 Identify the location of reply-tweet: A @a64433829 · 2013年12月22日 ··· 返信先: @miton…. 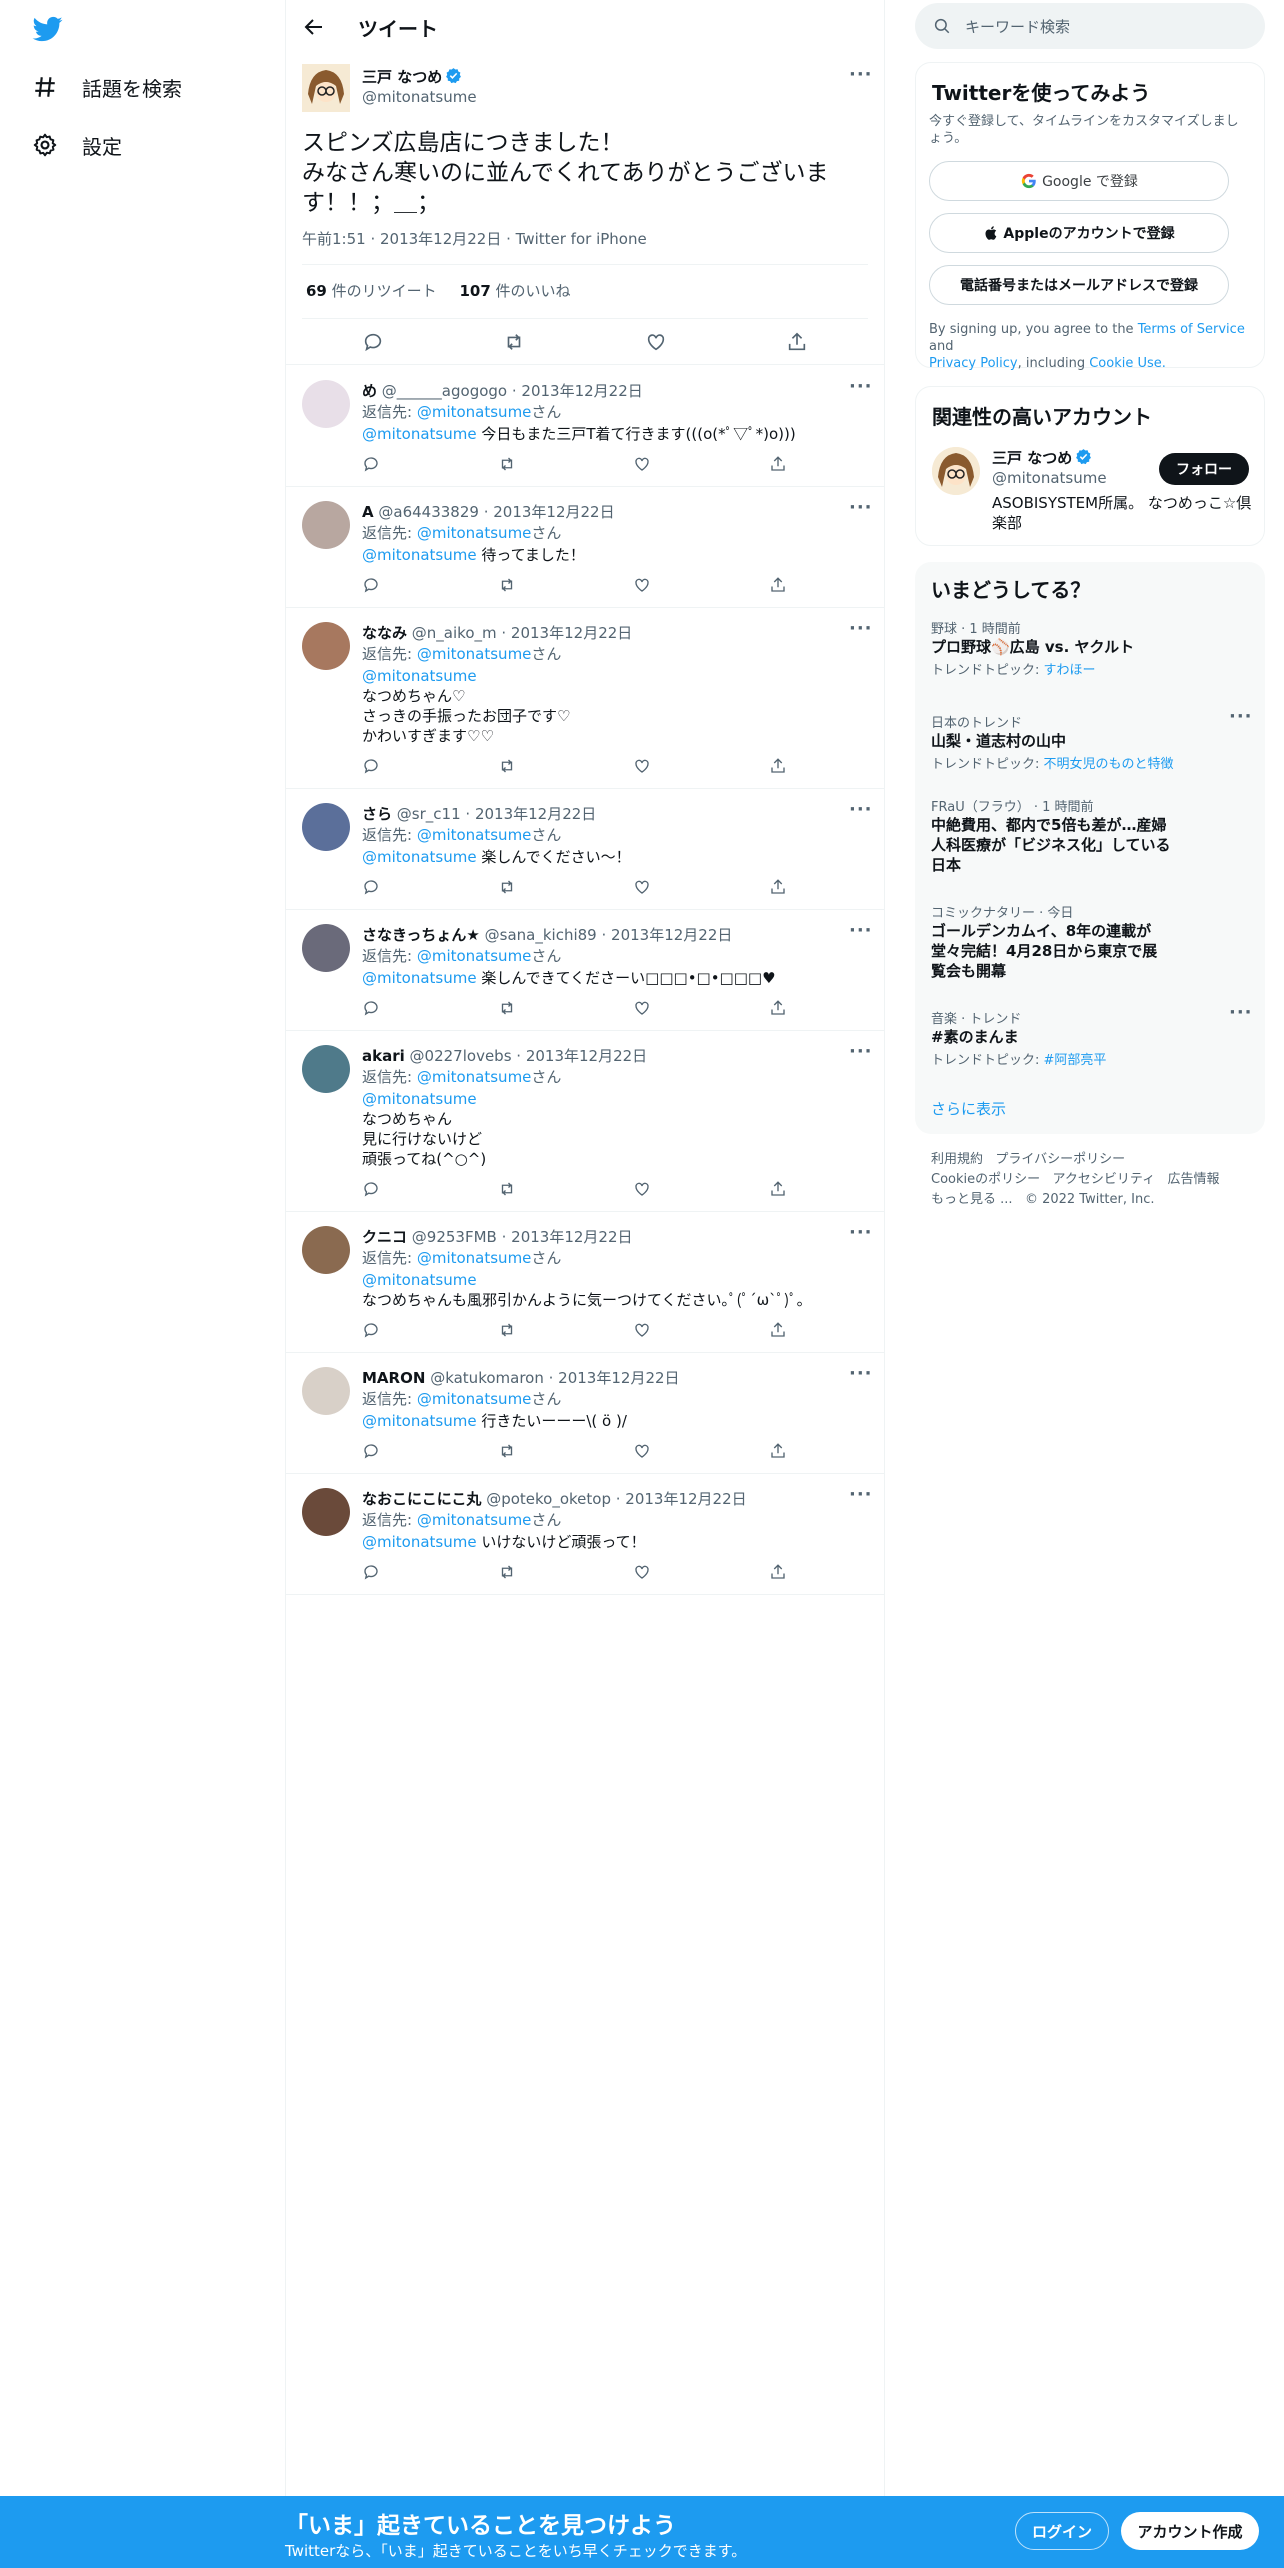
(585, 547).